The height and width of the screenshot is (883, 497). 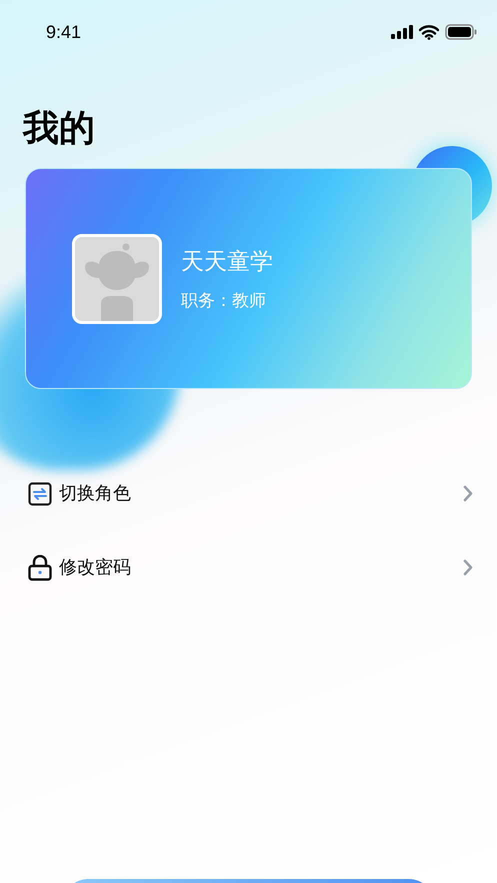 I want to click on swap-icon, so click(x=40, y=494).